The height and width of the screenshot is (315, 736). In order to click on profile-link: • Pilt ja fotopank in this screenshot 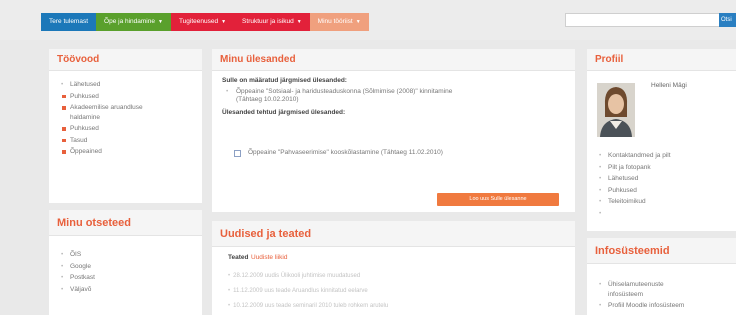, I will do `click(635, 168)`.